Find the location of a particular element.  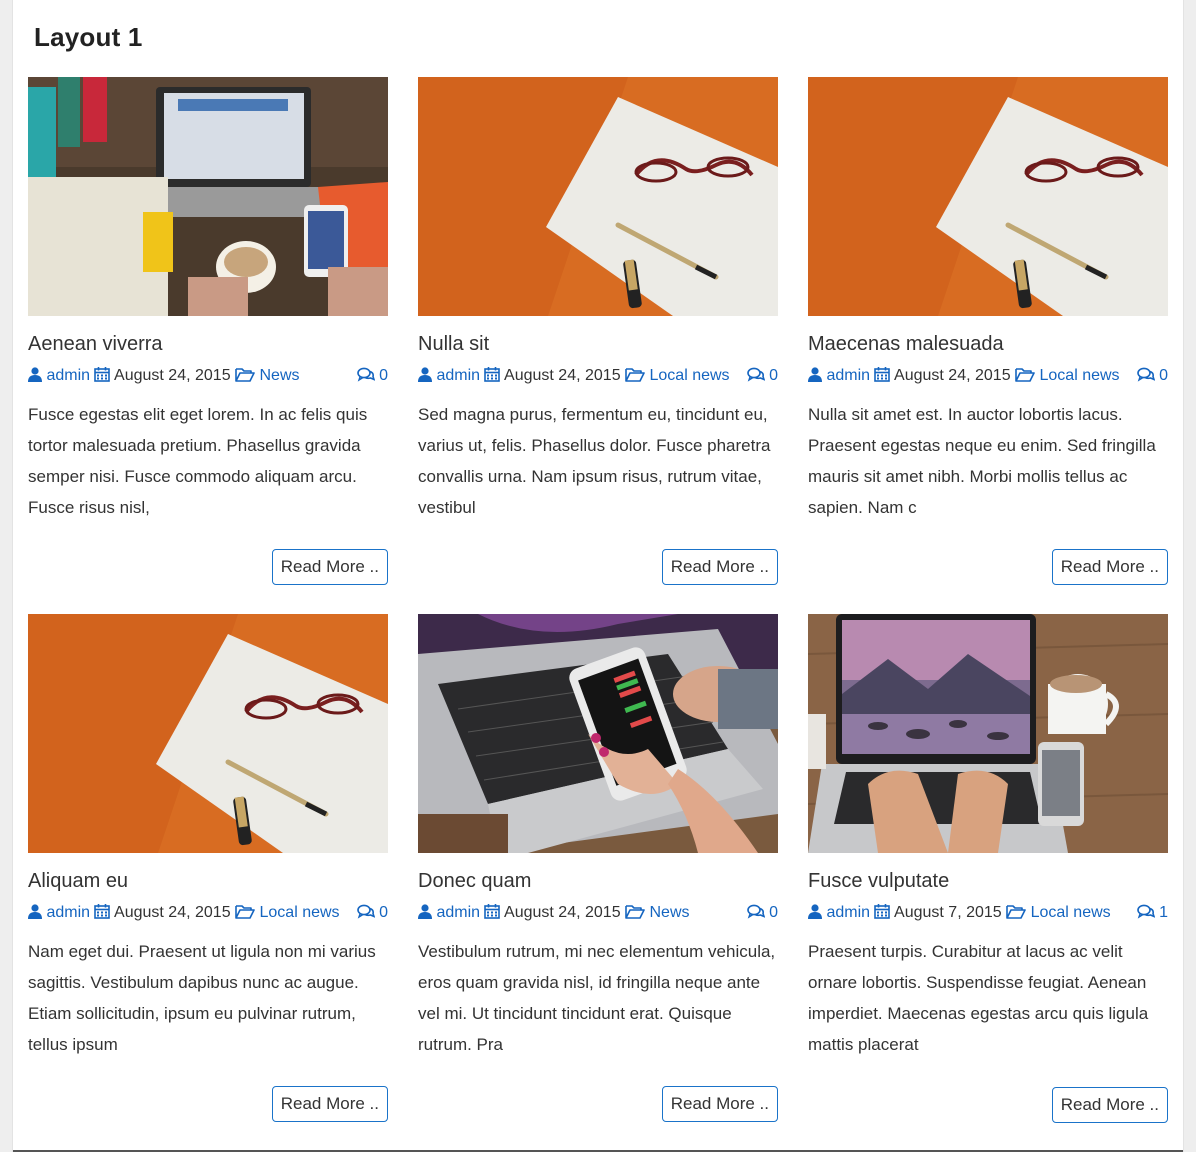

post-title: Aenean viverra is located at coordinates (208, 344).